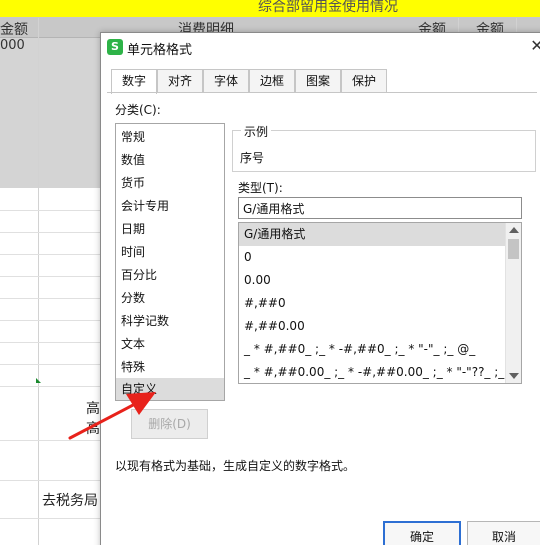 This screenshot has height=545, width=540. Describe the element at coordinates (384, 147) in the screenshot. I see `sample-group: 示例 序号` at that location.